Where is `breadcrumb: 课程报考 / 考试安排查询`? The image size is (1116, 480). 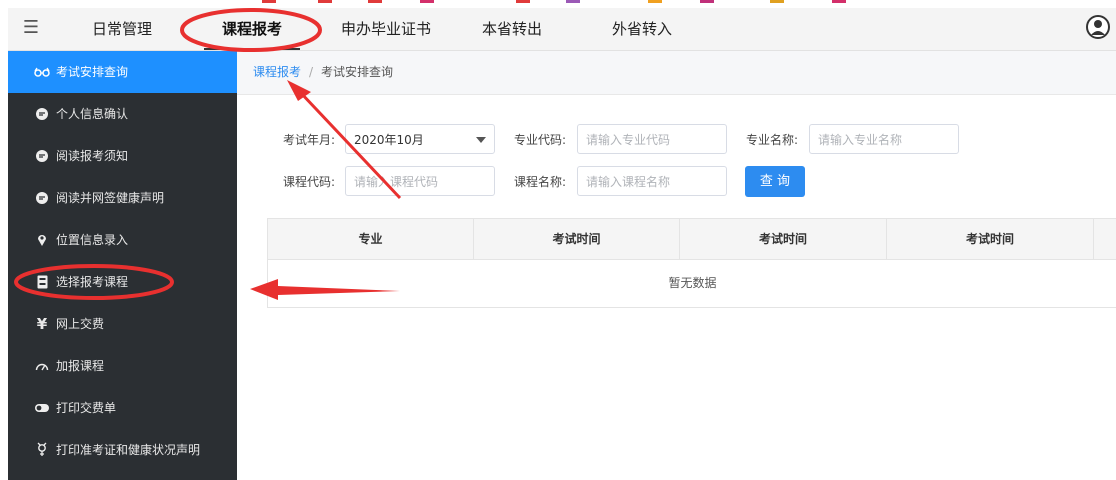 breadcrumb: 课程报考 / 考试安排查询 is located at coordinates (676, 73).